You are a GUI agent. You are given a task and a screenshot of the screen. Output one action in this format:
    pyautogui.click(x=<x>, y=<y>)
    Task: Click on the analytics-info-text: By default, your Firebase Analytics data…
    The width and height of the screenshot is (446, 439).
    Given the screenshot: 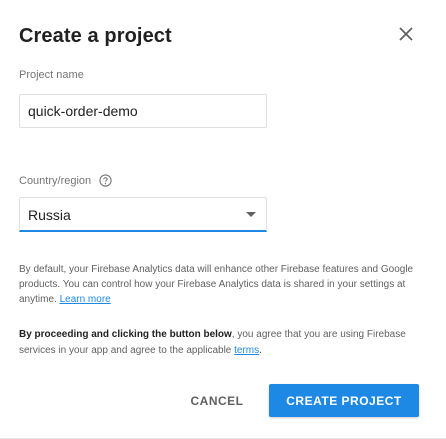 What is the action you would take?
    pyautogui.click(x=219, y=284)
    